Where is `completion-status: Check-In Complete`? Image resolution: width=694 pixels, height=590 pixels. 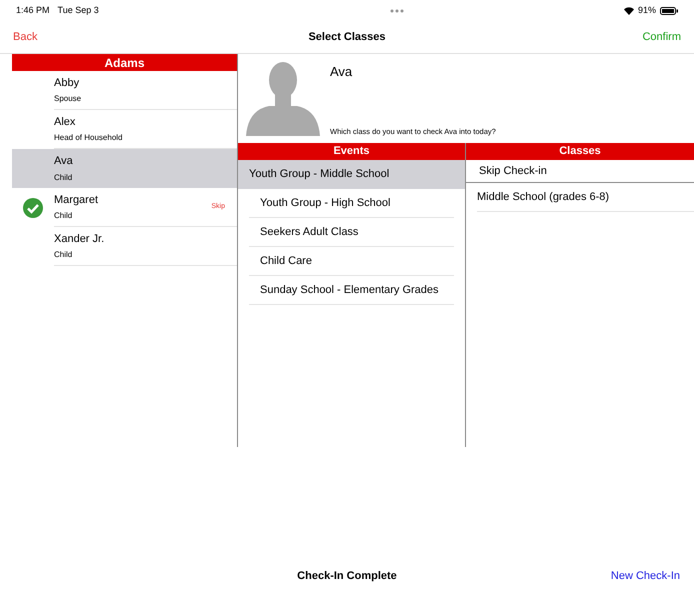
completion-status: Check-In Complete is located at coordinates (347, 576).